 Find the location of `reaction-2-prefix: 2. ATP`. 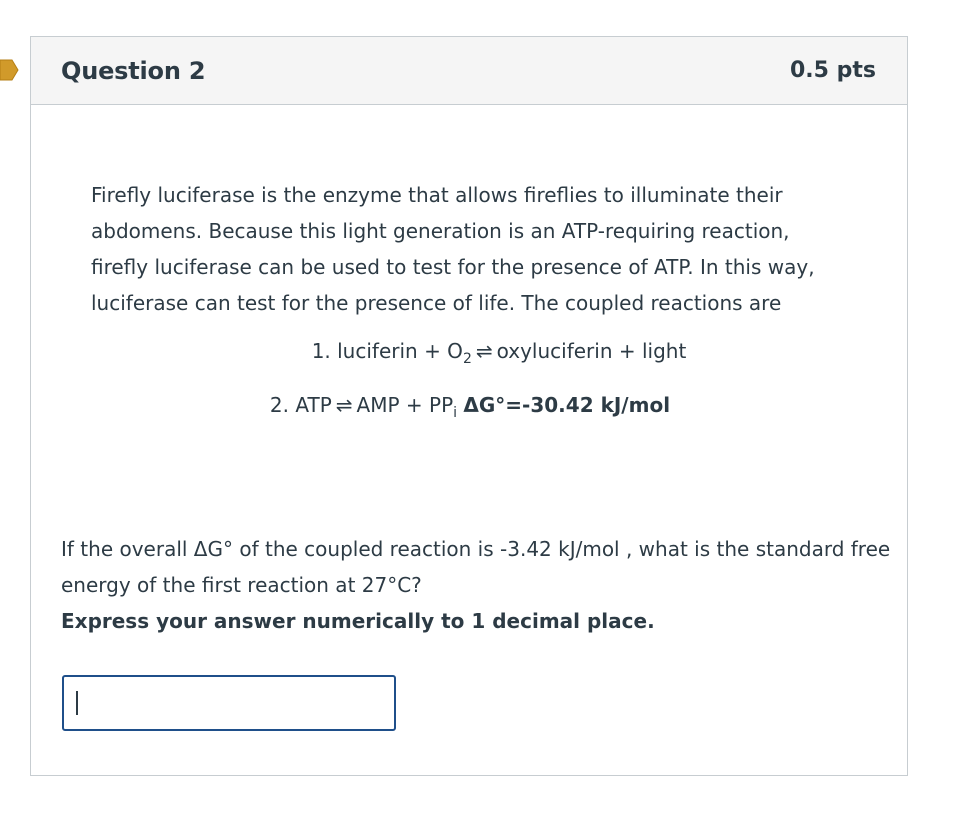

reaction-2-prefix: 2. ATP is located at coordinates (300, 405).